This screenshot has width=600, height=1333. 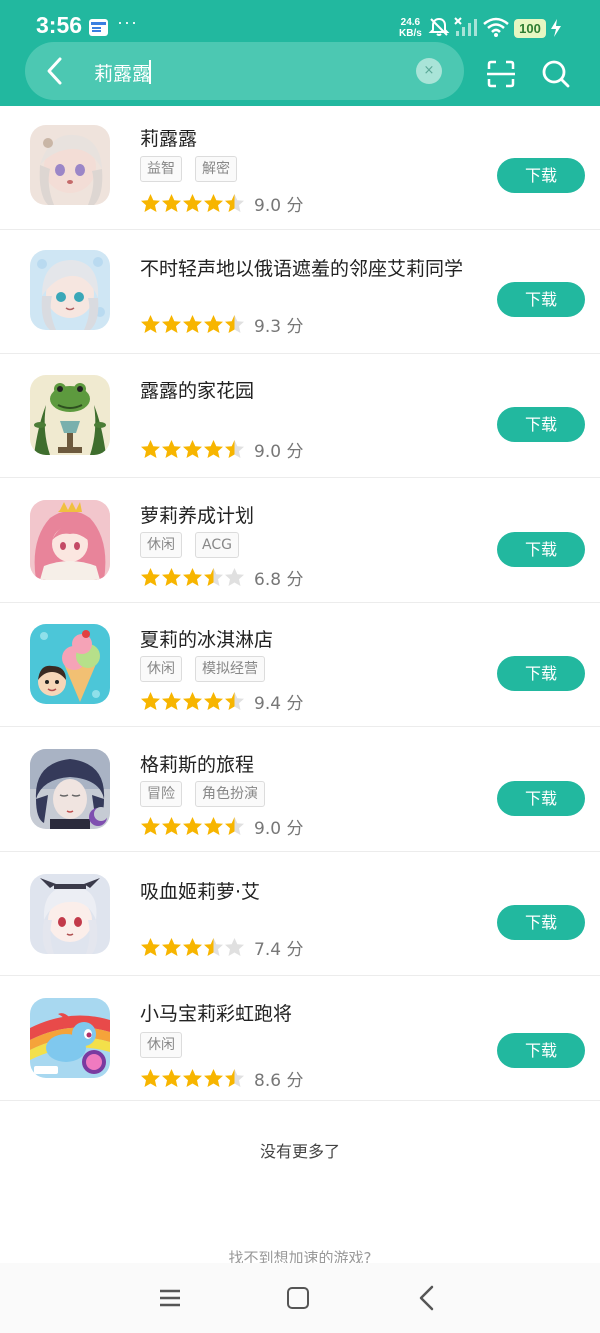 I want to click on list-item: 小马宝莉彩虹跑将 休闲 8.6 分 下载, so click(x=300, y=1039).